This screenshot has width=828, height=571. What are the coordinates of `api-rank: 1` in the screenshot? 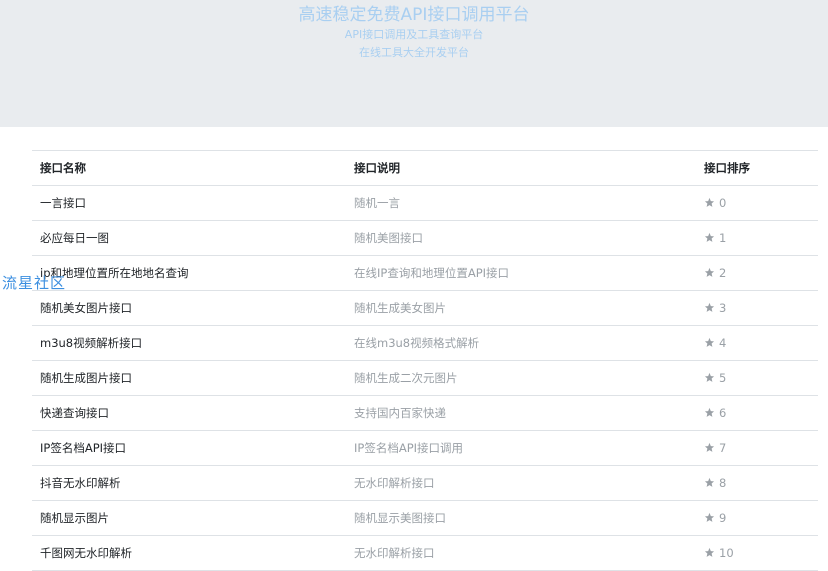 It's located at (715, 238).